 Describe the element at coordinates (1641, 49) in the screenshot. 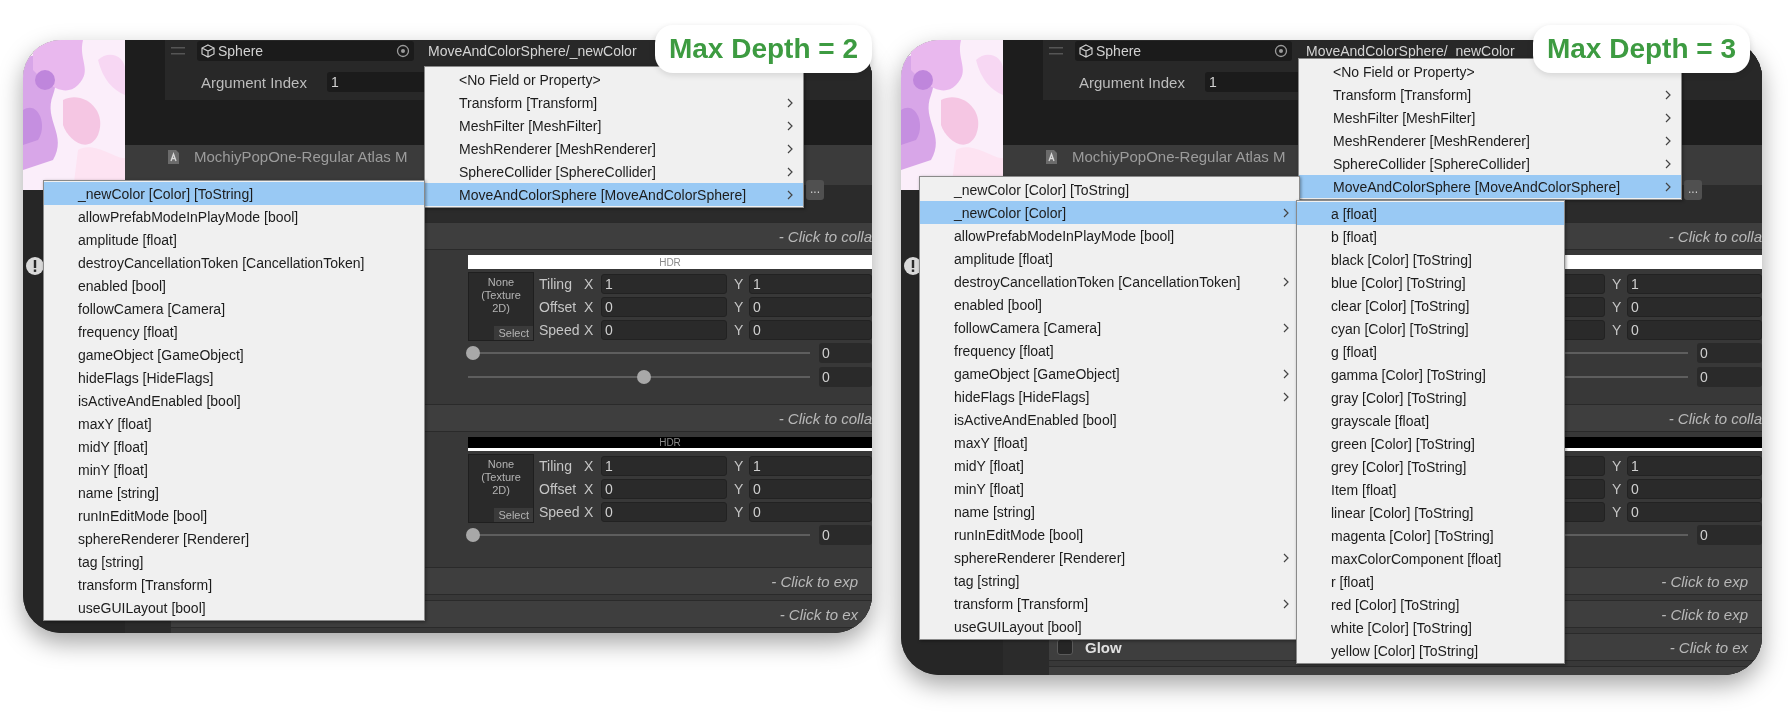

I see `depth-tooltip: Max Depth = 3` at that location.